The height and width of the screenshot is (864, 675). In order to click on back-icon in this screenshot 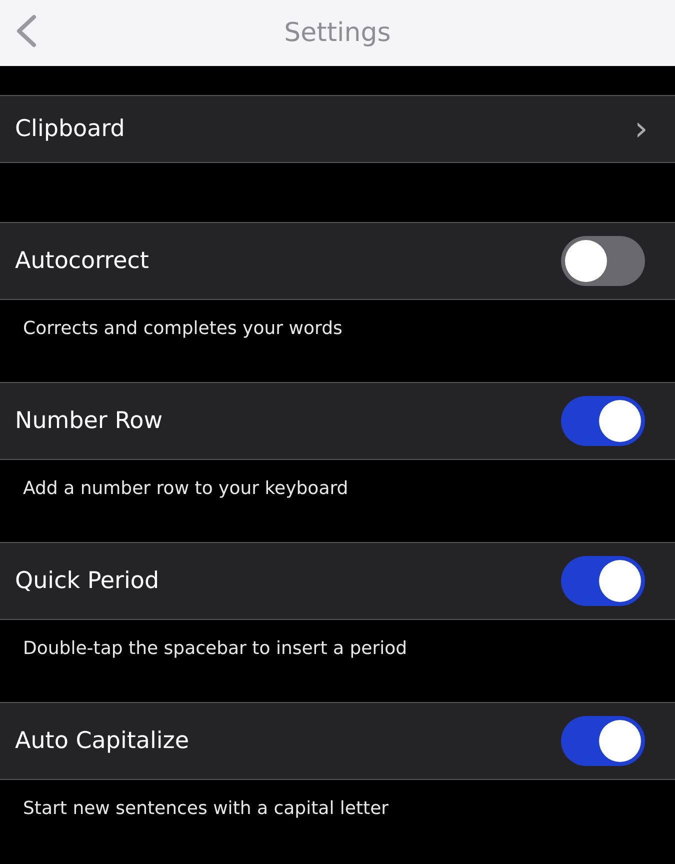, I will do `click(26, 31)`.